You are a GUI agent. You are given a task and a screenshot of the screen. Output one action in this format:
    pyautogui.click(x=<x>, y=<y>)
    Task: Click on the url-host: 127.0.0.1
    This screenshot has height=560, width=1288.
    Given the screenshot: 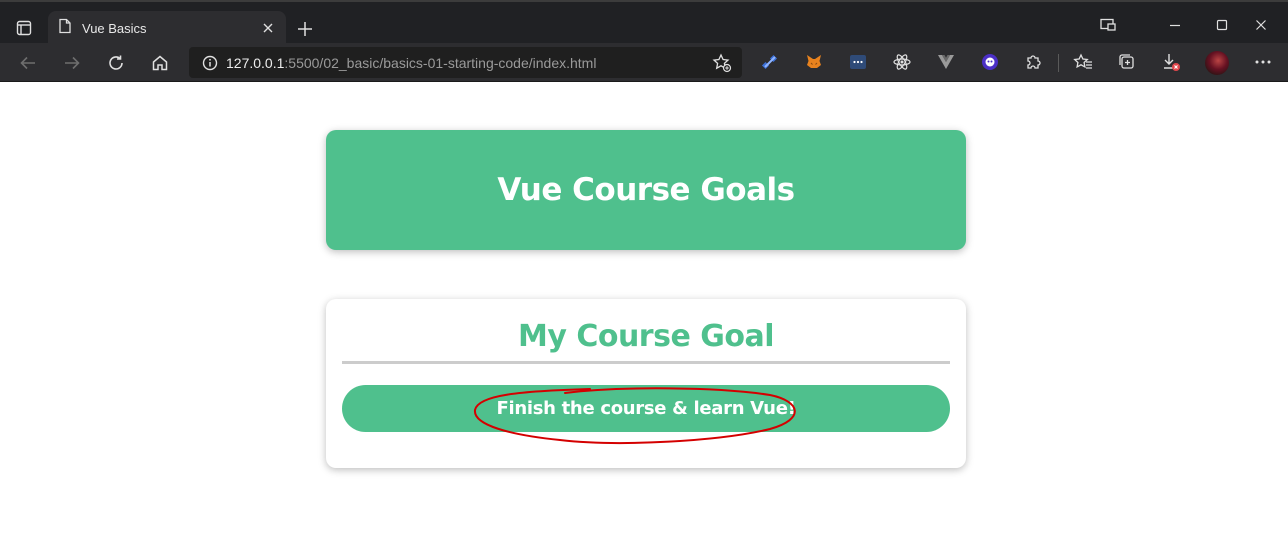 What is the action you would take?
    pyautogui.click(x=255, y=62)
    